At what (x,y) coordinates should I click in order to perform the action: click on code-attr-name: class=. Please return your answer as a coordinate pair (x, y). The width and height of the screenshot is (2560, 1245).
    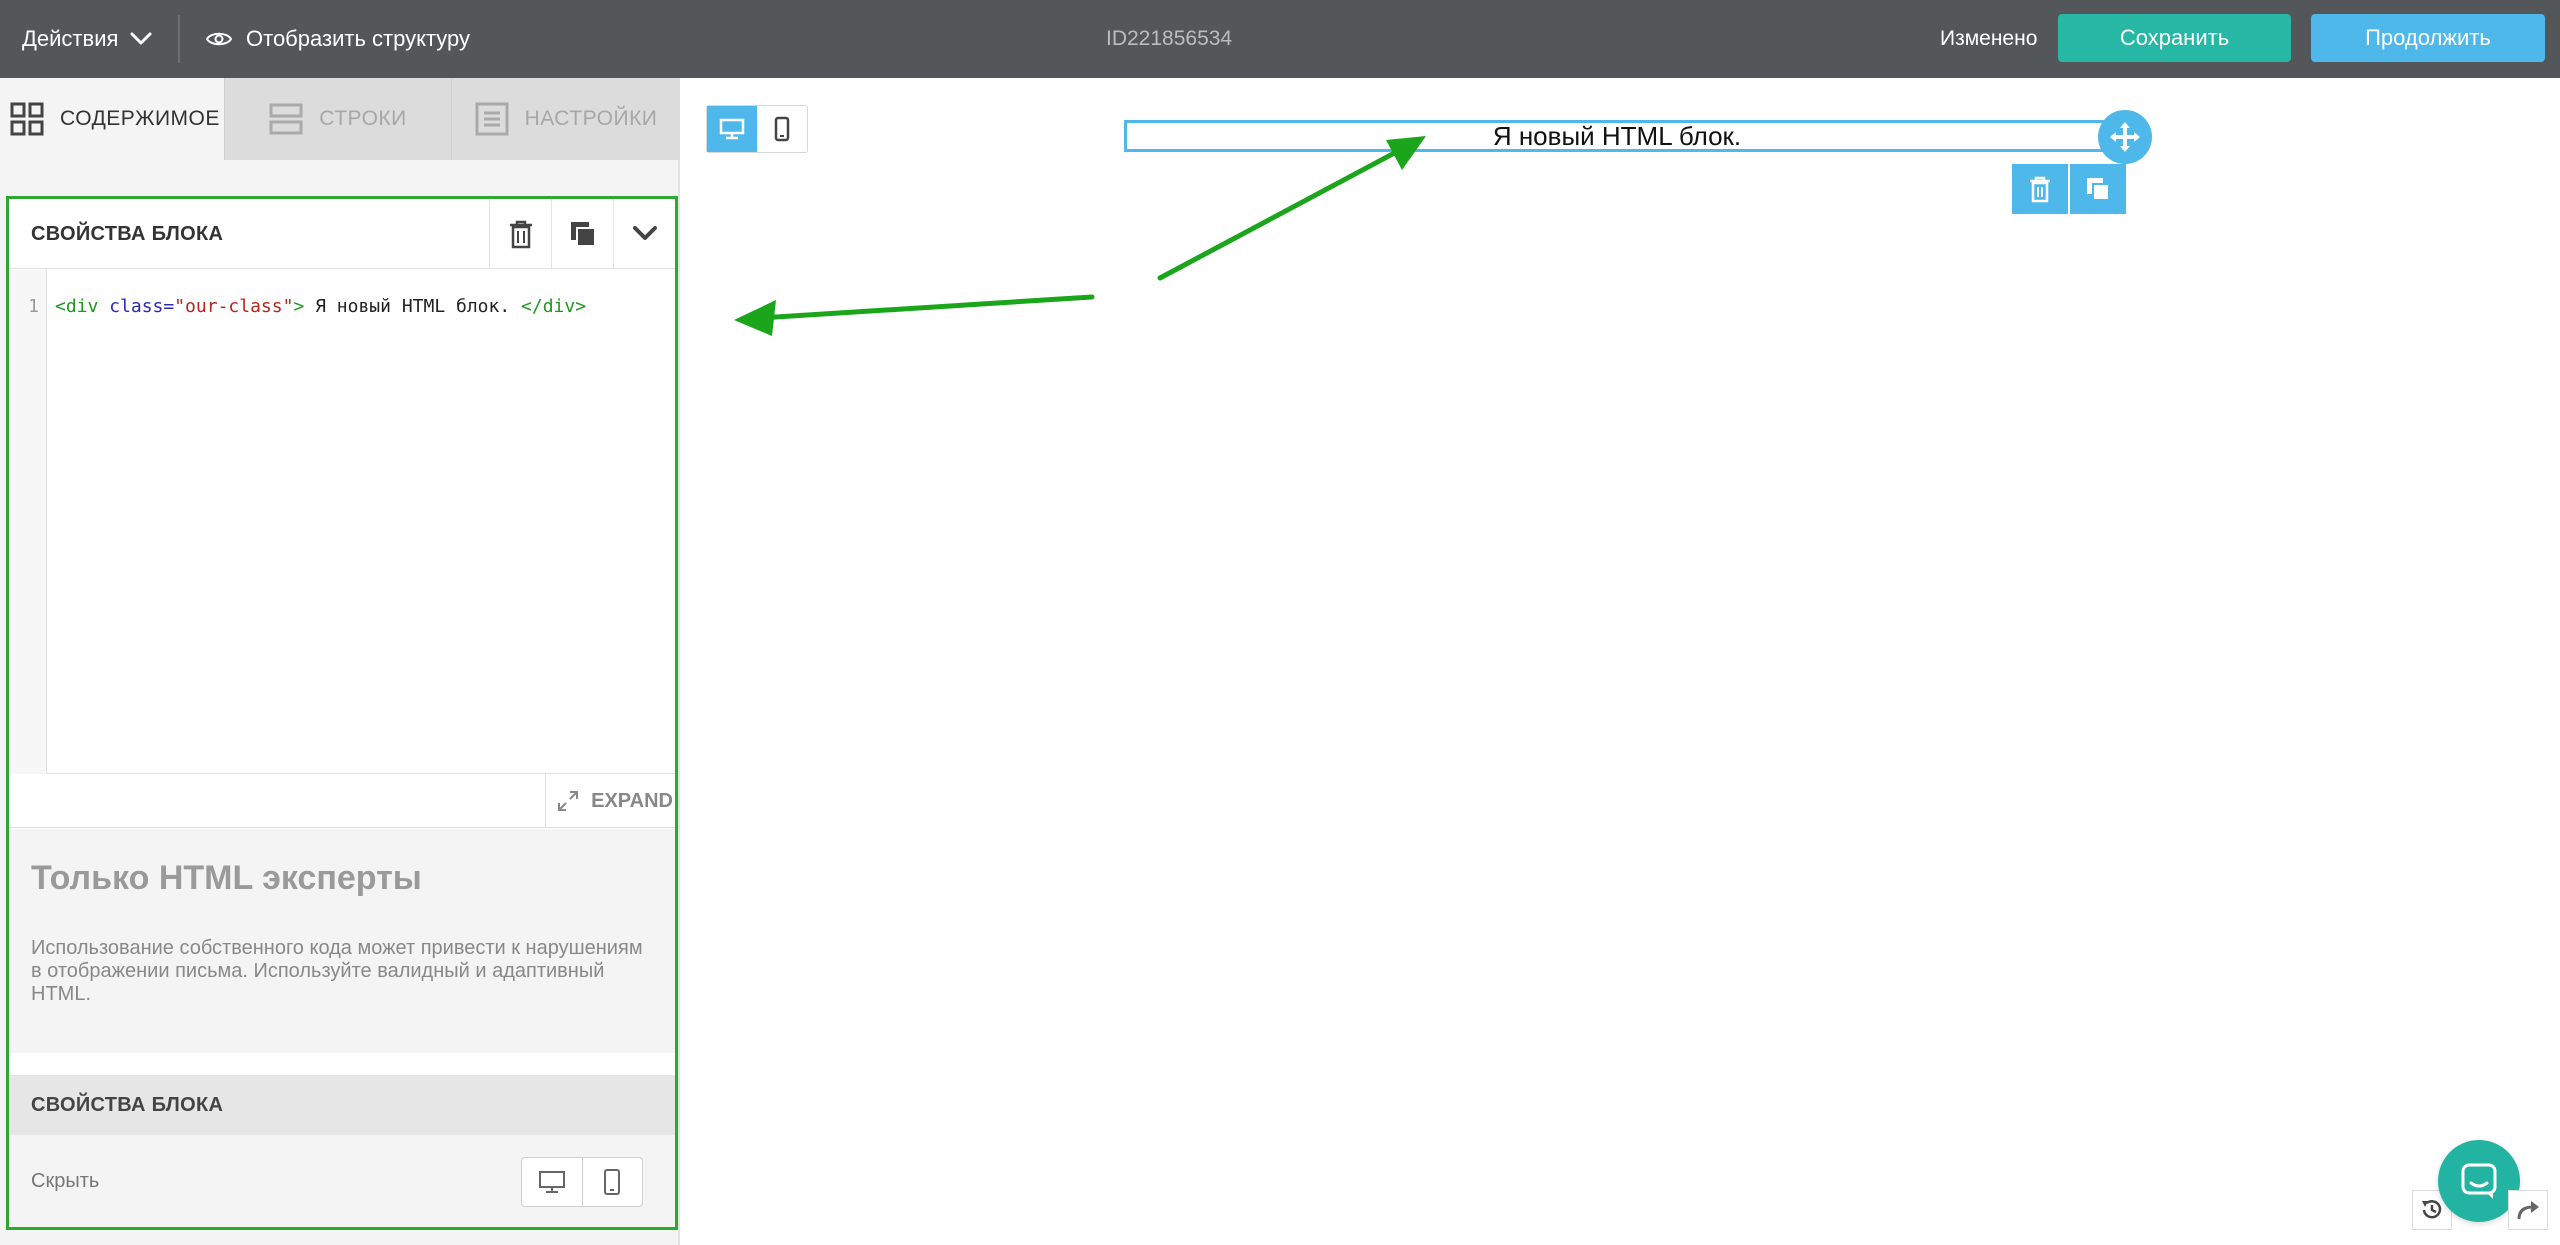
    Looking at the image, I should click on (136, 306).